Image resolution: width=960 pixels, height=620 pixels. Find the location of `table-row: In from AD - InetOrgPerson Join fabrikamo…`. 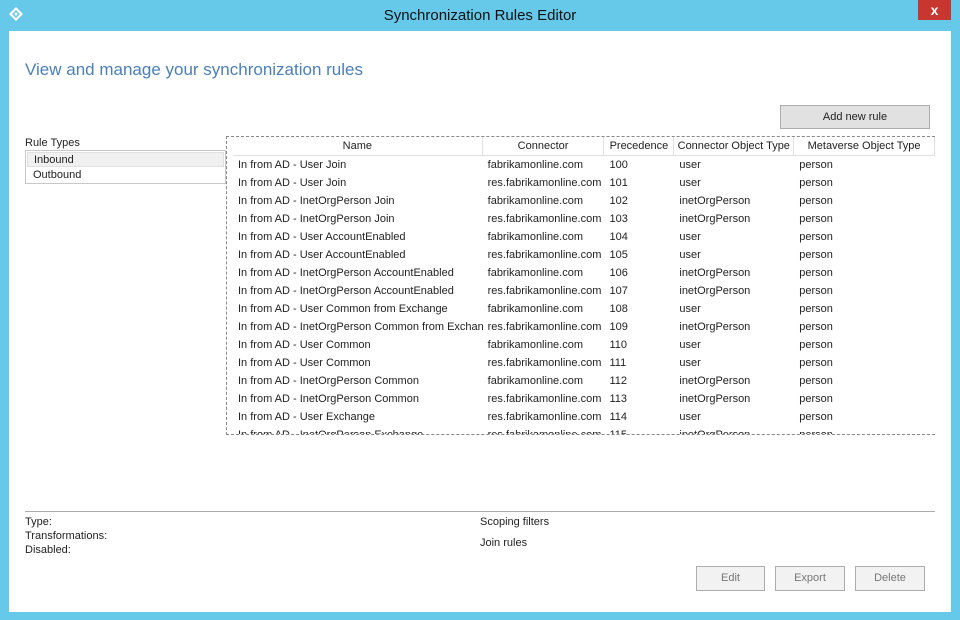

table-row: In from AD - InetOrgPerson Join fabrikamo… is located at coordinates (584, 201).